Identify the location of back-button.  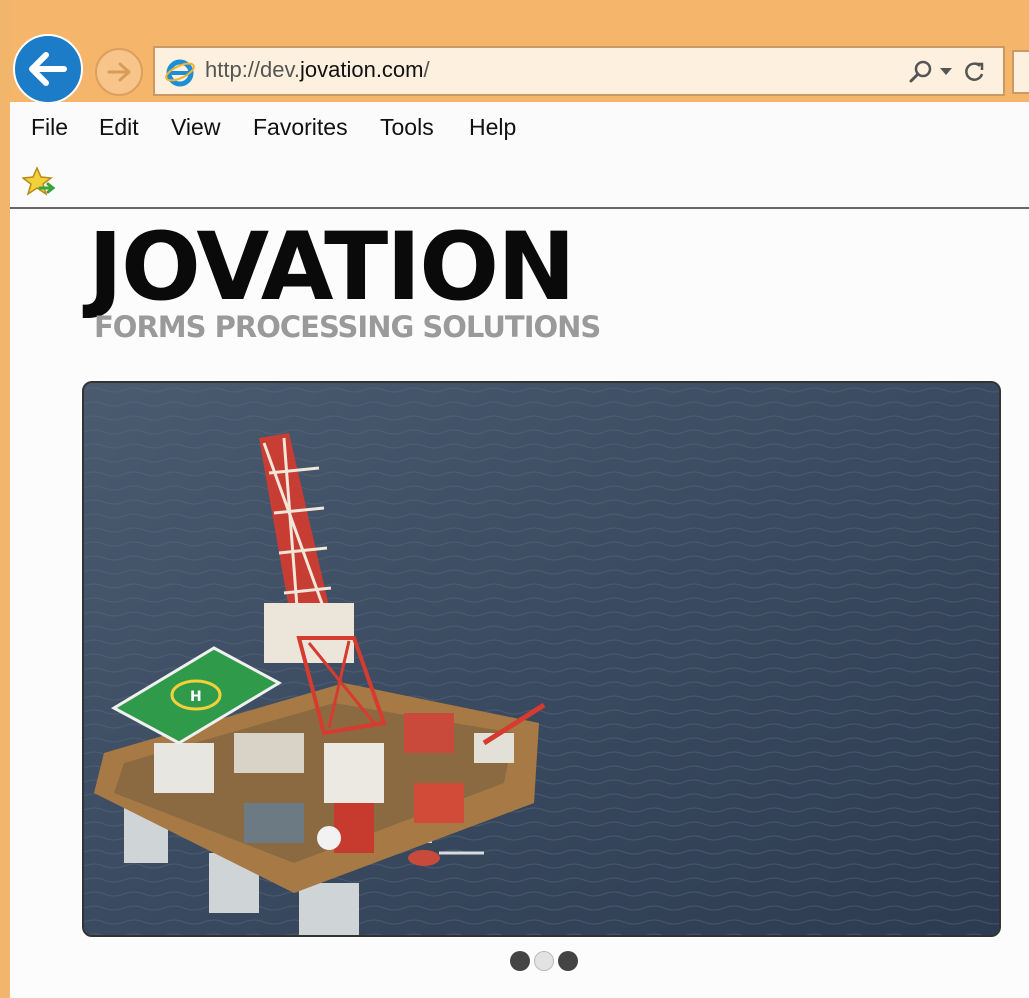
(48, 69).